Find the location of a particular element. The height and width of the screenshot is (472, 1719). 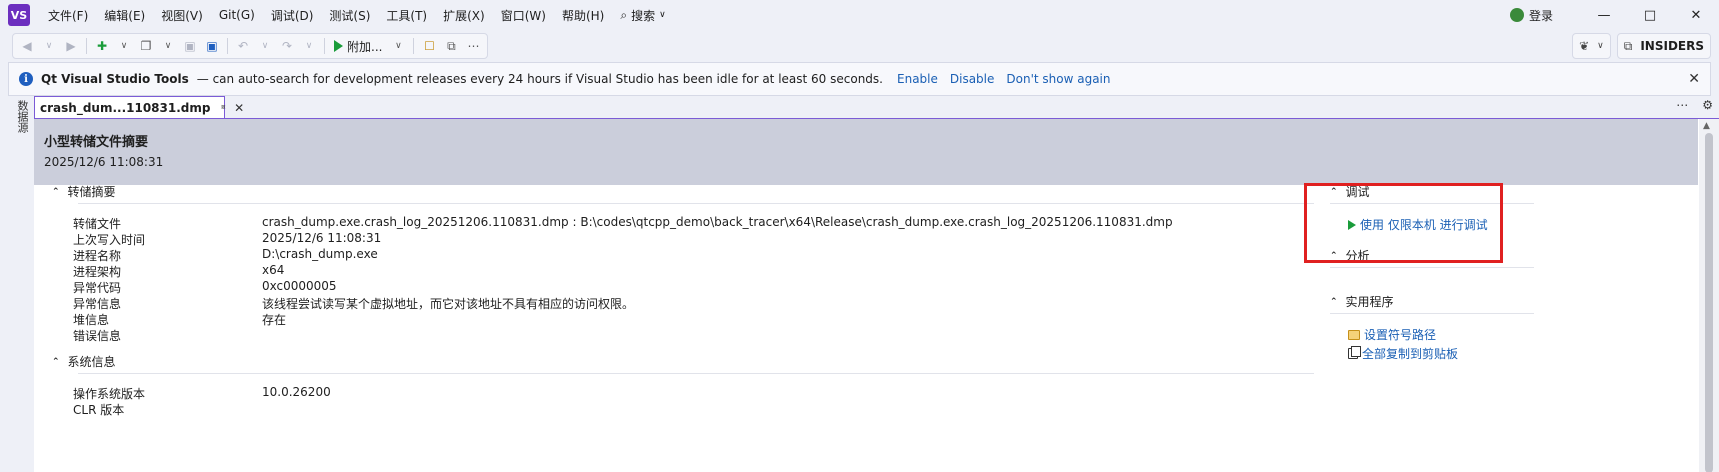

dump-summary-section-header: ⌃ 转储摘要 is located at coordinates (84, 191).